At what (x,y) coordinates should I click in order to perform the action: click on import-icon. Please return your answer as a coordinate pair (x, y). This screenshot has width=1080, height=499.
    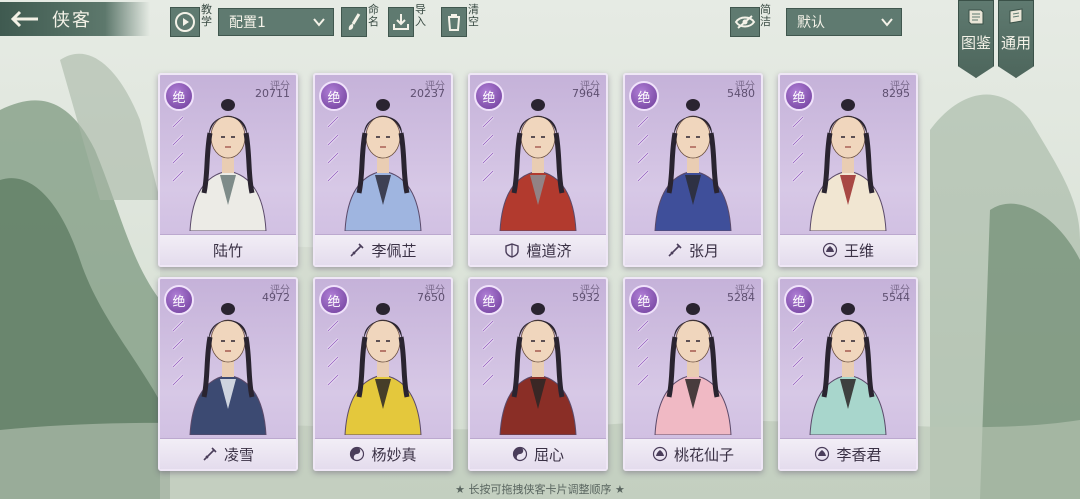
    Looking at the image, I should click on (401, 22).